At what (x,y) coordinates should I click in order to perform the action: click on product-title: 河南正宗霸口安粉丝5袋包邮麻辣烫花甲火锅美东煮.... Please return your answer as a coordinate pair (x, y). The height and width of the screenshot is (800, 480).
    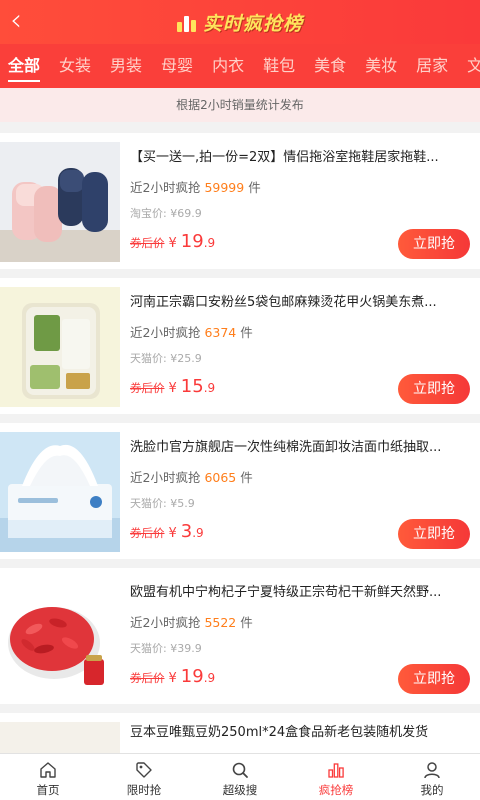
    Looking at the image, I should click on (300, 300).